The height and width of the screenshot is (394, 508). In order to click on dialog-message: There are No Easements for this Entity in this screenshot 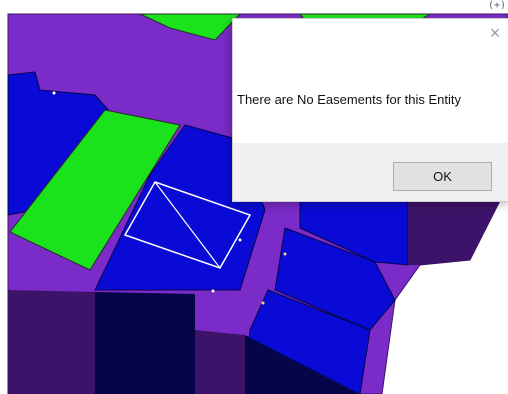, I will do `click(349, 99)`.